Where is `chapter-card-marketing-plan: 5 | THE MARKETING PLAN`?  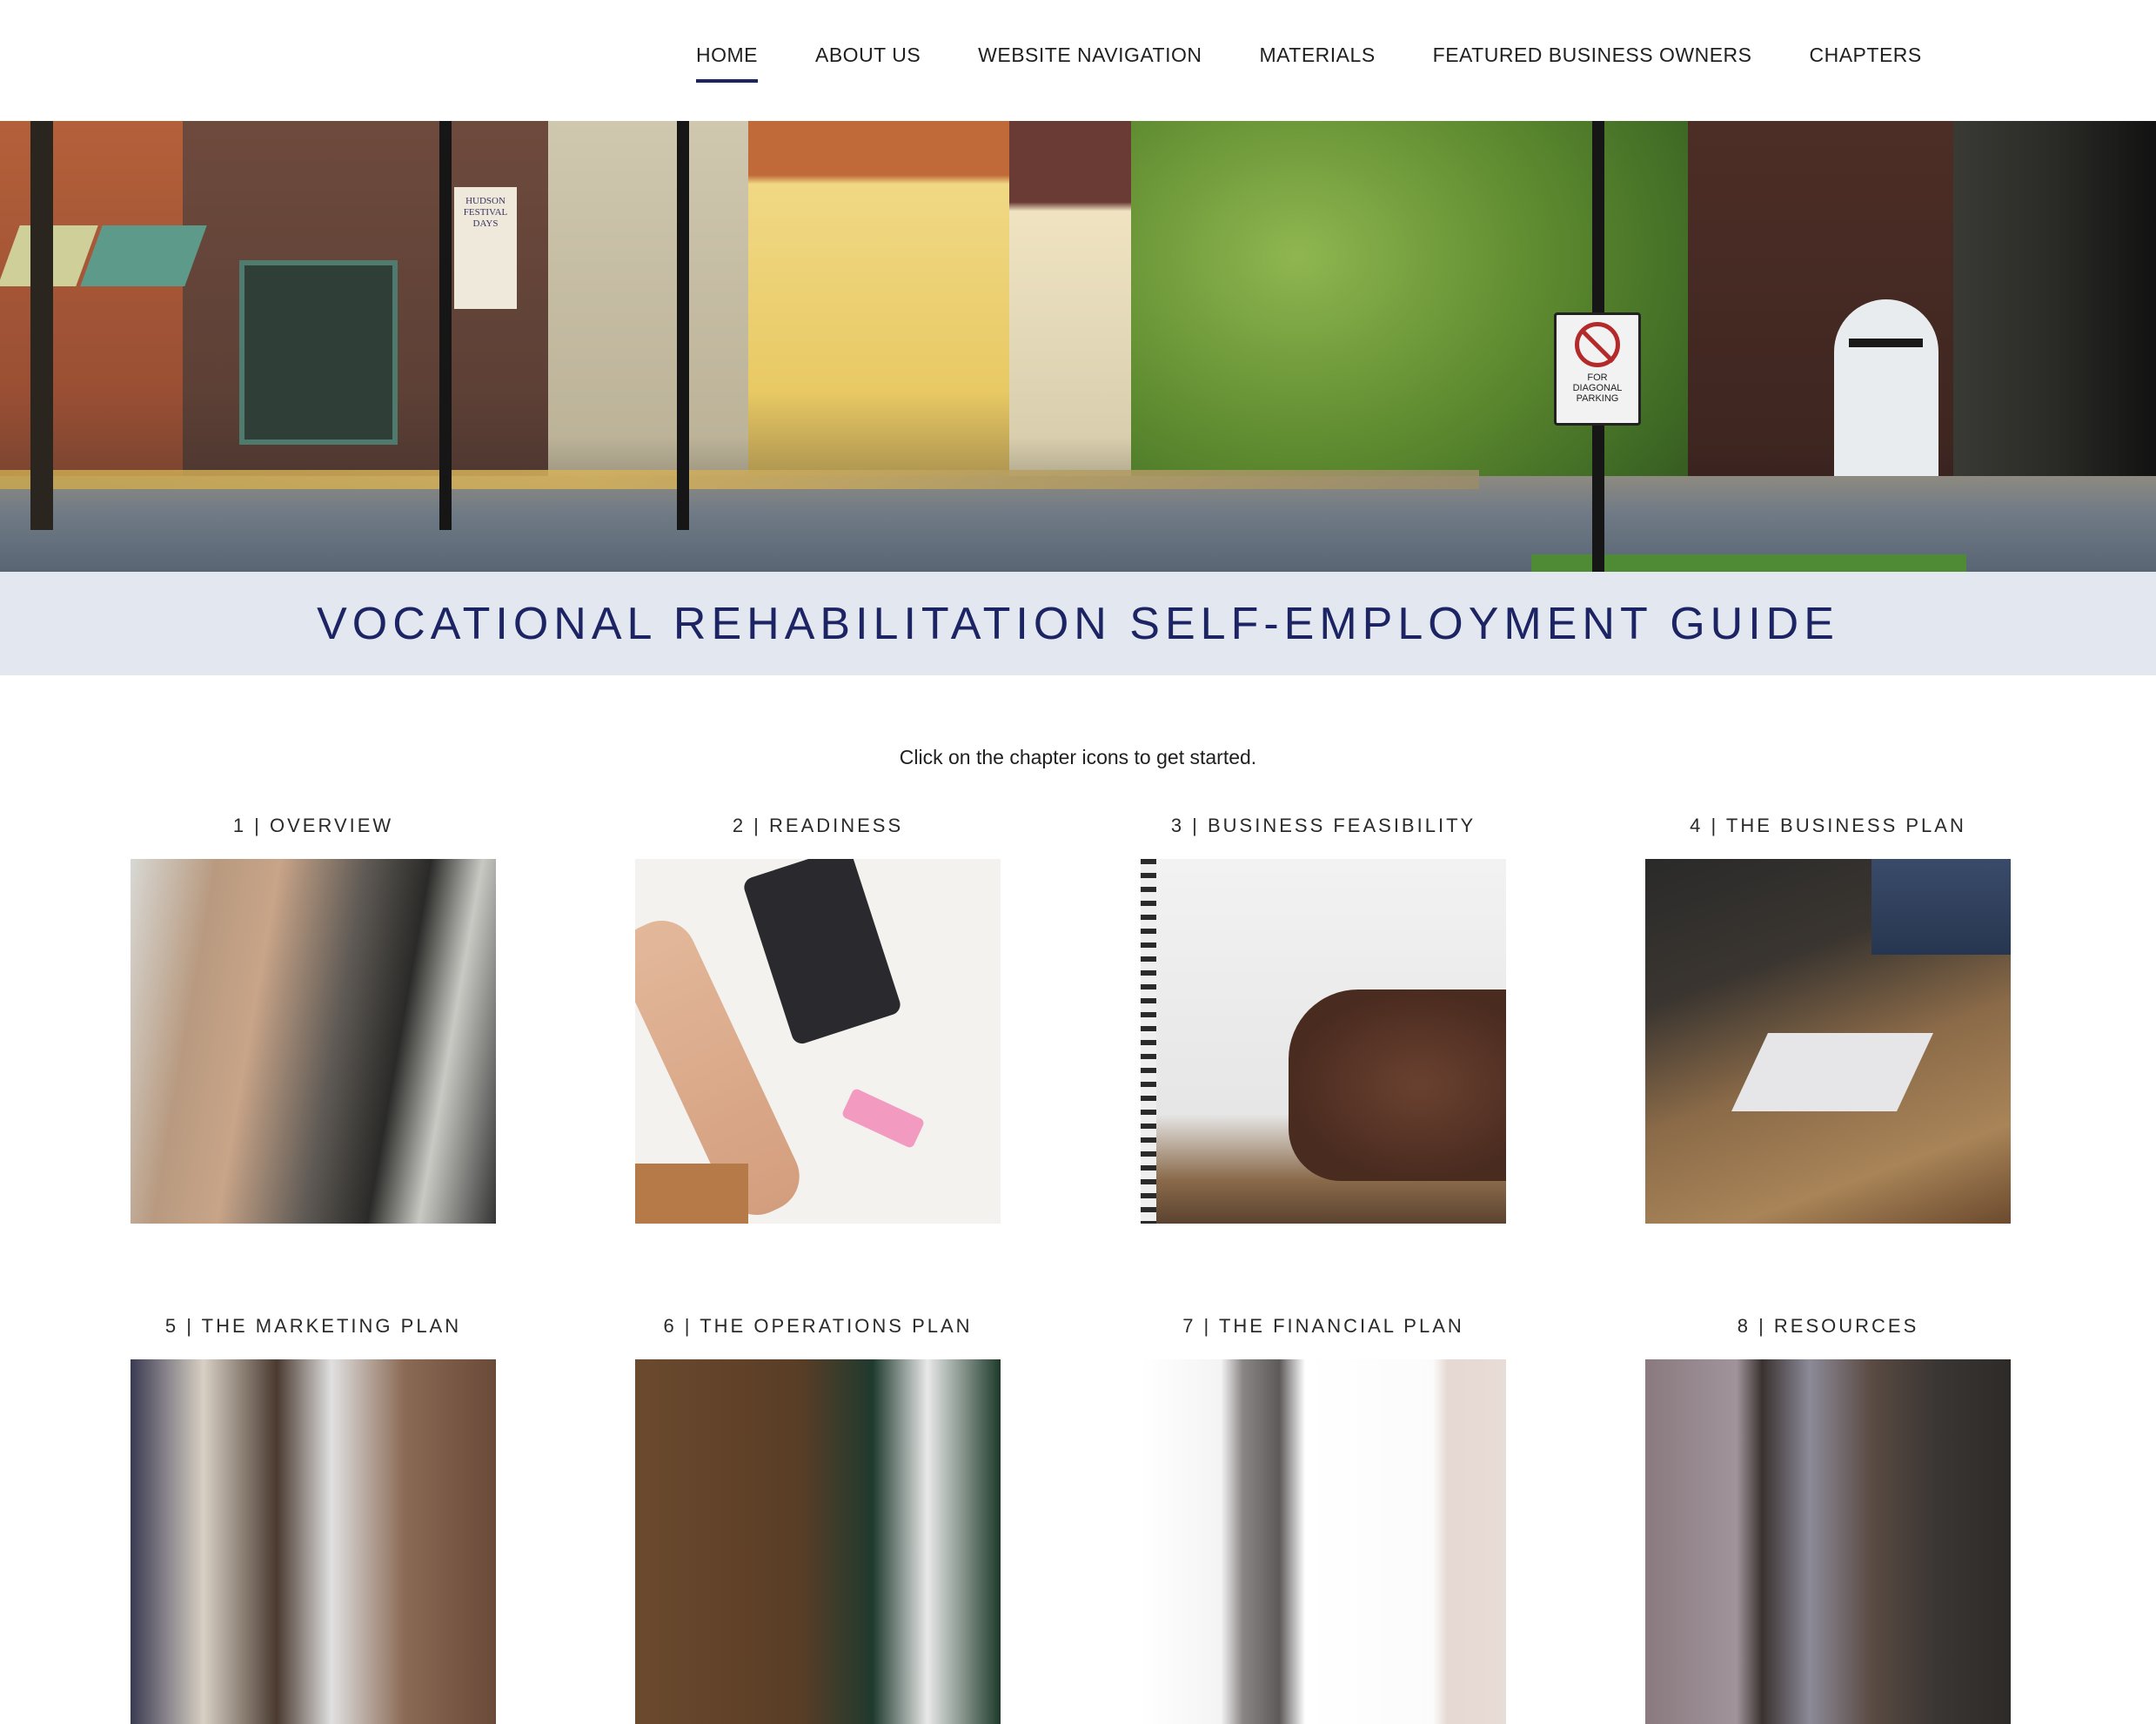
chapter-card-marketing-plan: 5 | THE MARKETING PLAN is located at coordinates (313, 1519).